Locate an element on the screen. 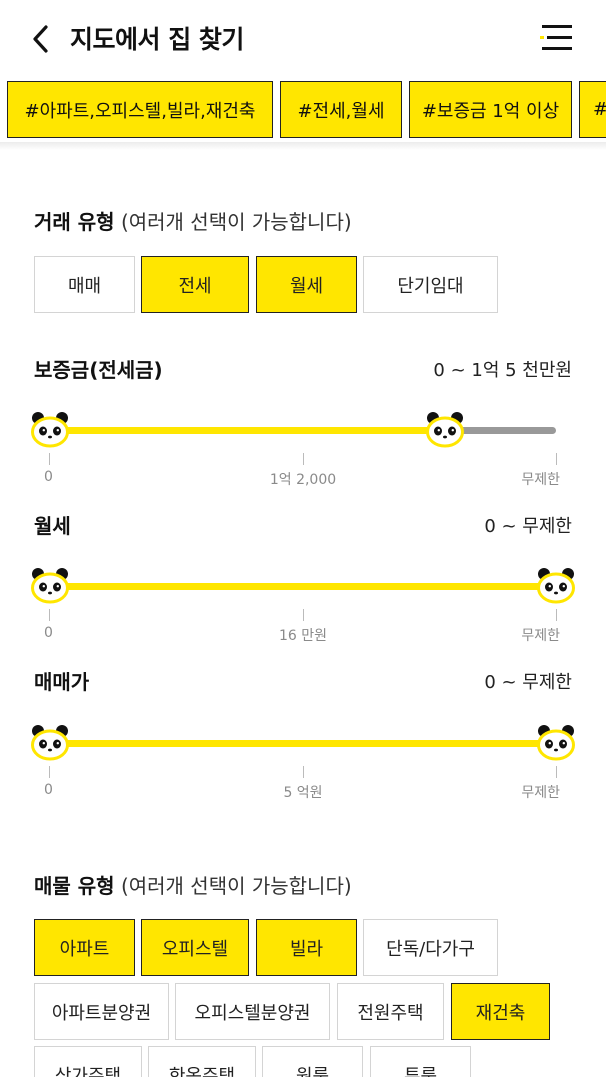 The image size is (606, 1077). deposit-slider-track is located at coordinates (303, 430).